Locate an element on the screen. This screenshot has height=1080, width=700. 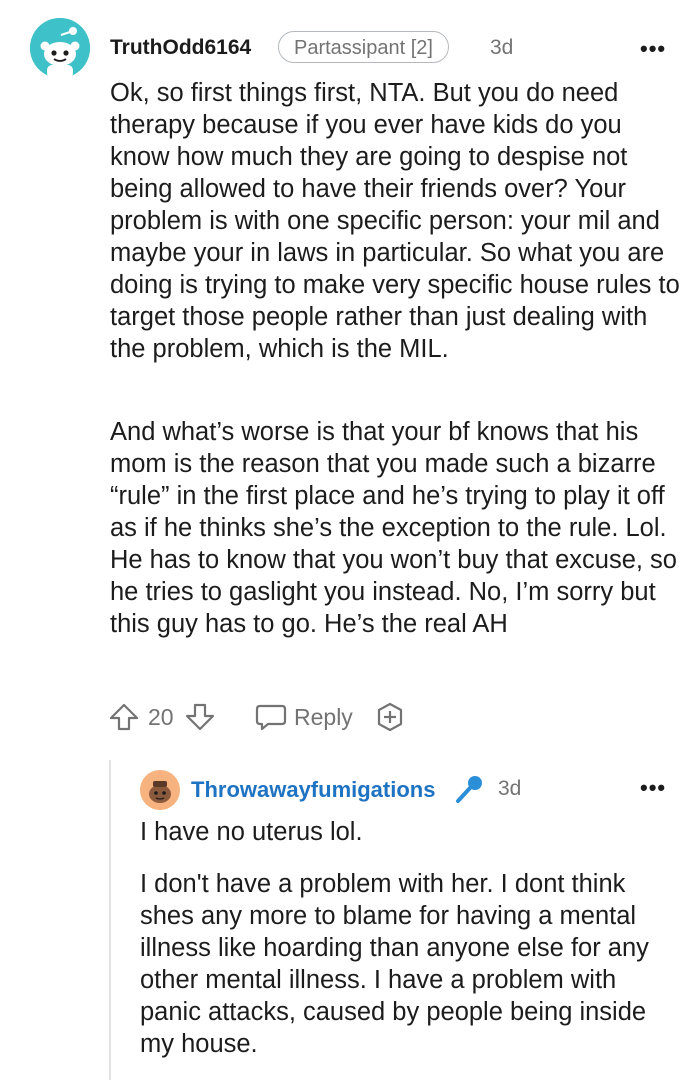
reply-label: Reply is located at coordinates (323, 716).